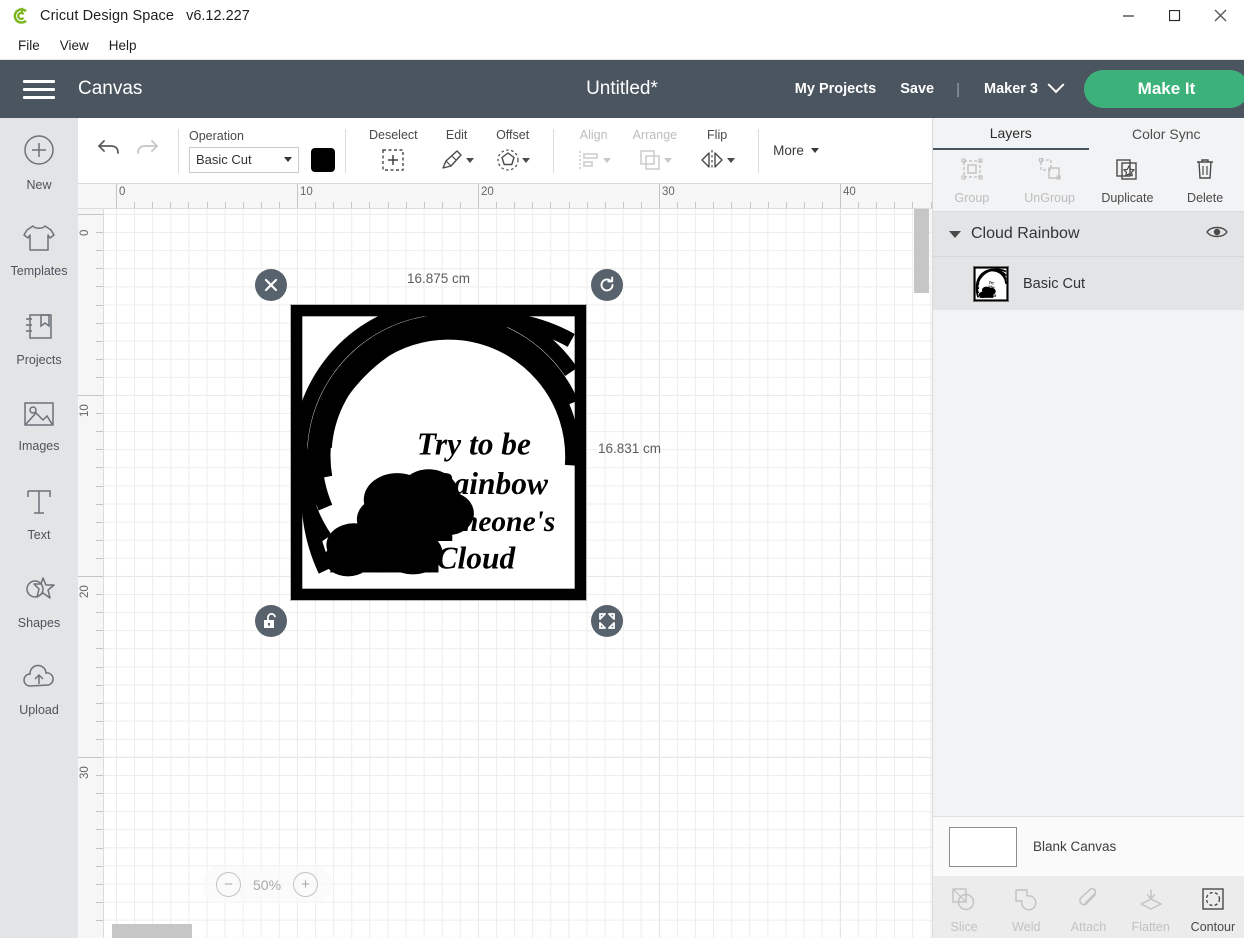 Image resolution: width=1244 pixels, height=938 pixels. What do you see at coordinates (39, 250) in the screenshot?
I see `sidebar-item-templates: Templates` at bounding box center [39, 250].